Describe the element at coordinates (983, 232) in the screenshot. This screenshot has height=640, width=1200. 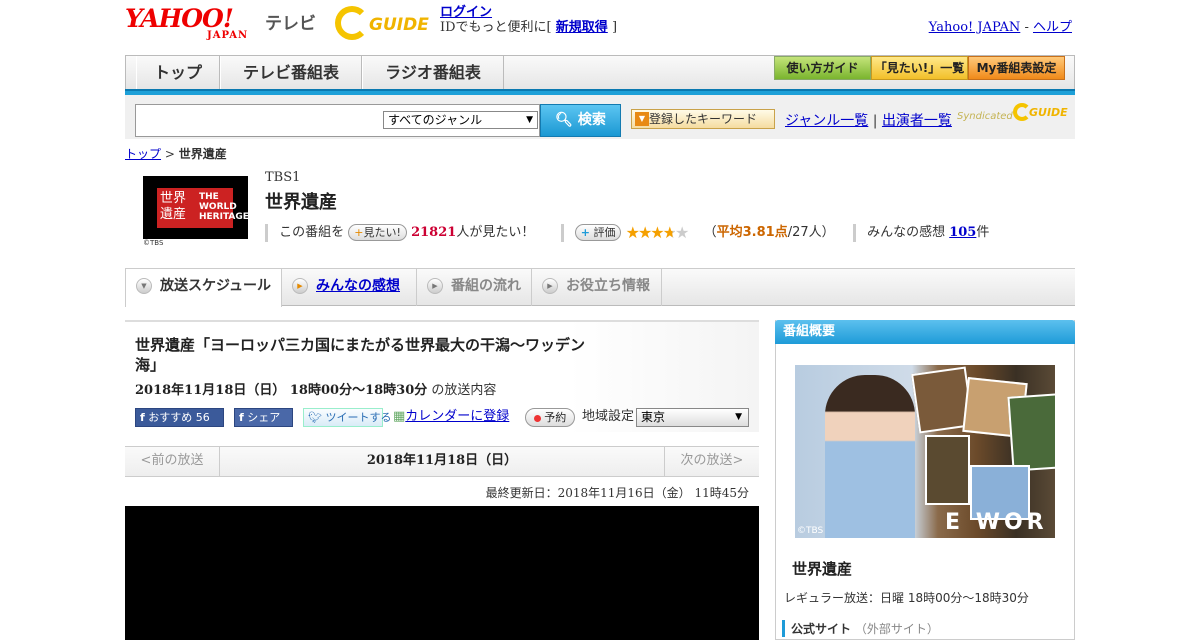
I see `impressions-unit: 件` at that location.